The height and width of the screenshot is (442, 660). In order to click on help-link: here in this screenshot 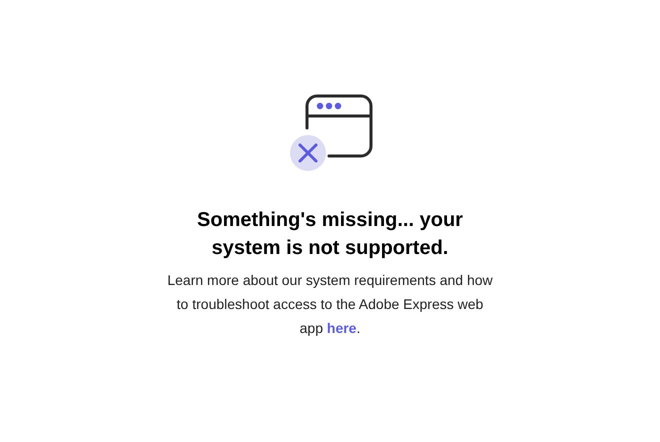, I will do `click(341, 328)`.